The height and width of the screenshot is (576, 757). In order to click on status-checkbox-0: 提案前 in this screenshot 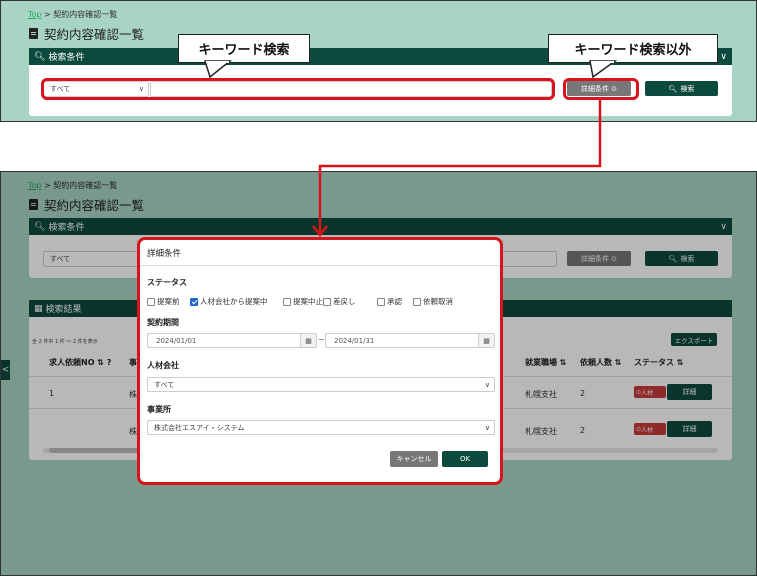, I will do `click(163, 301)`.